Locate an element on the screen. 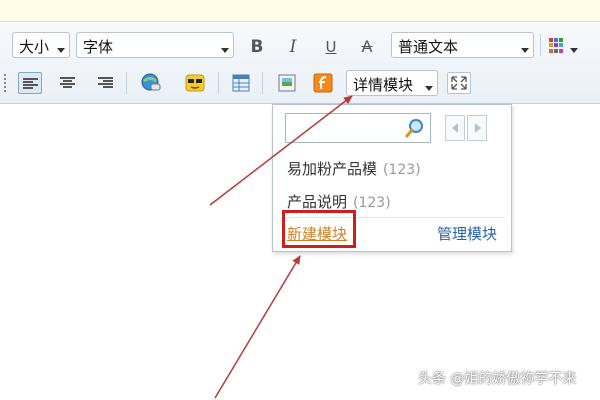  color-grid-icon is located at coordinates (556, 45).